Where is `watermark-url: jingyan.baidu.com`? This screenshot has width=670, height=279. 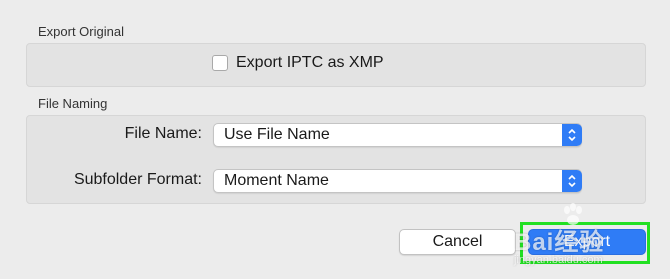
watermark-url: jingyan.baidu.com is located at coordinates (558, 260).